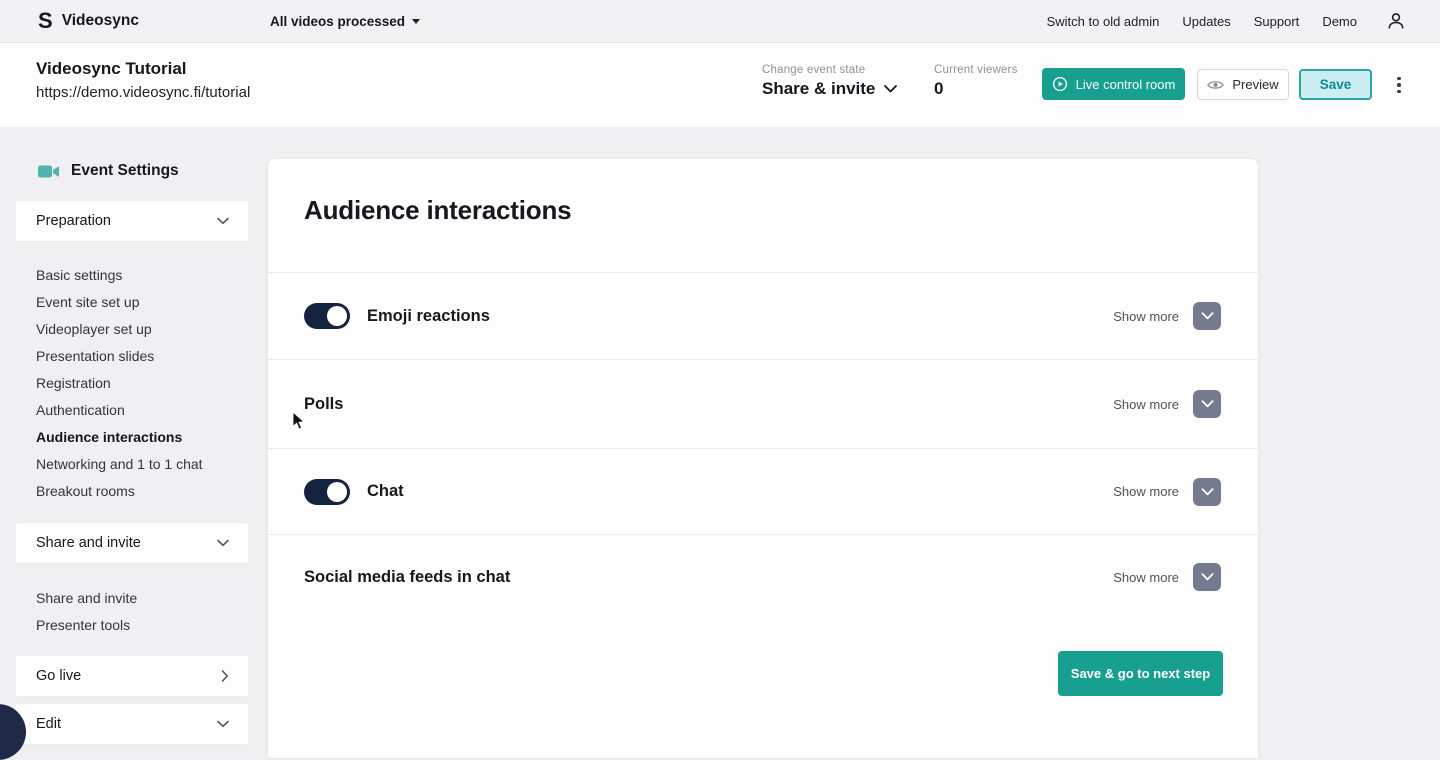 This screenshot has width=1440, height=760. I want to click on save-button: Save, so click(1335, 84).